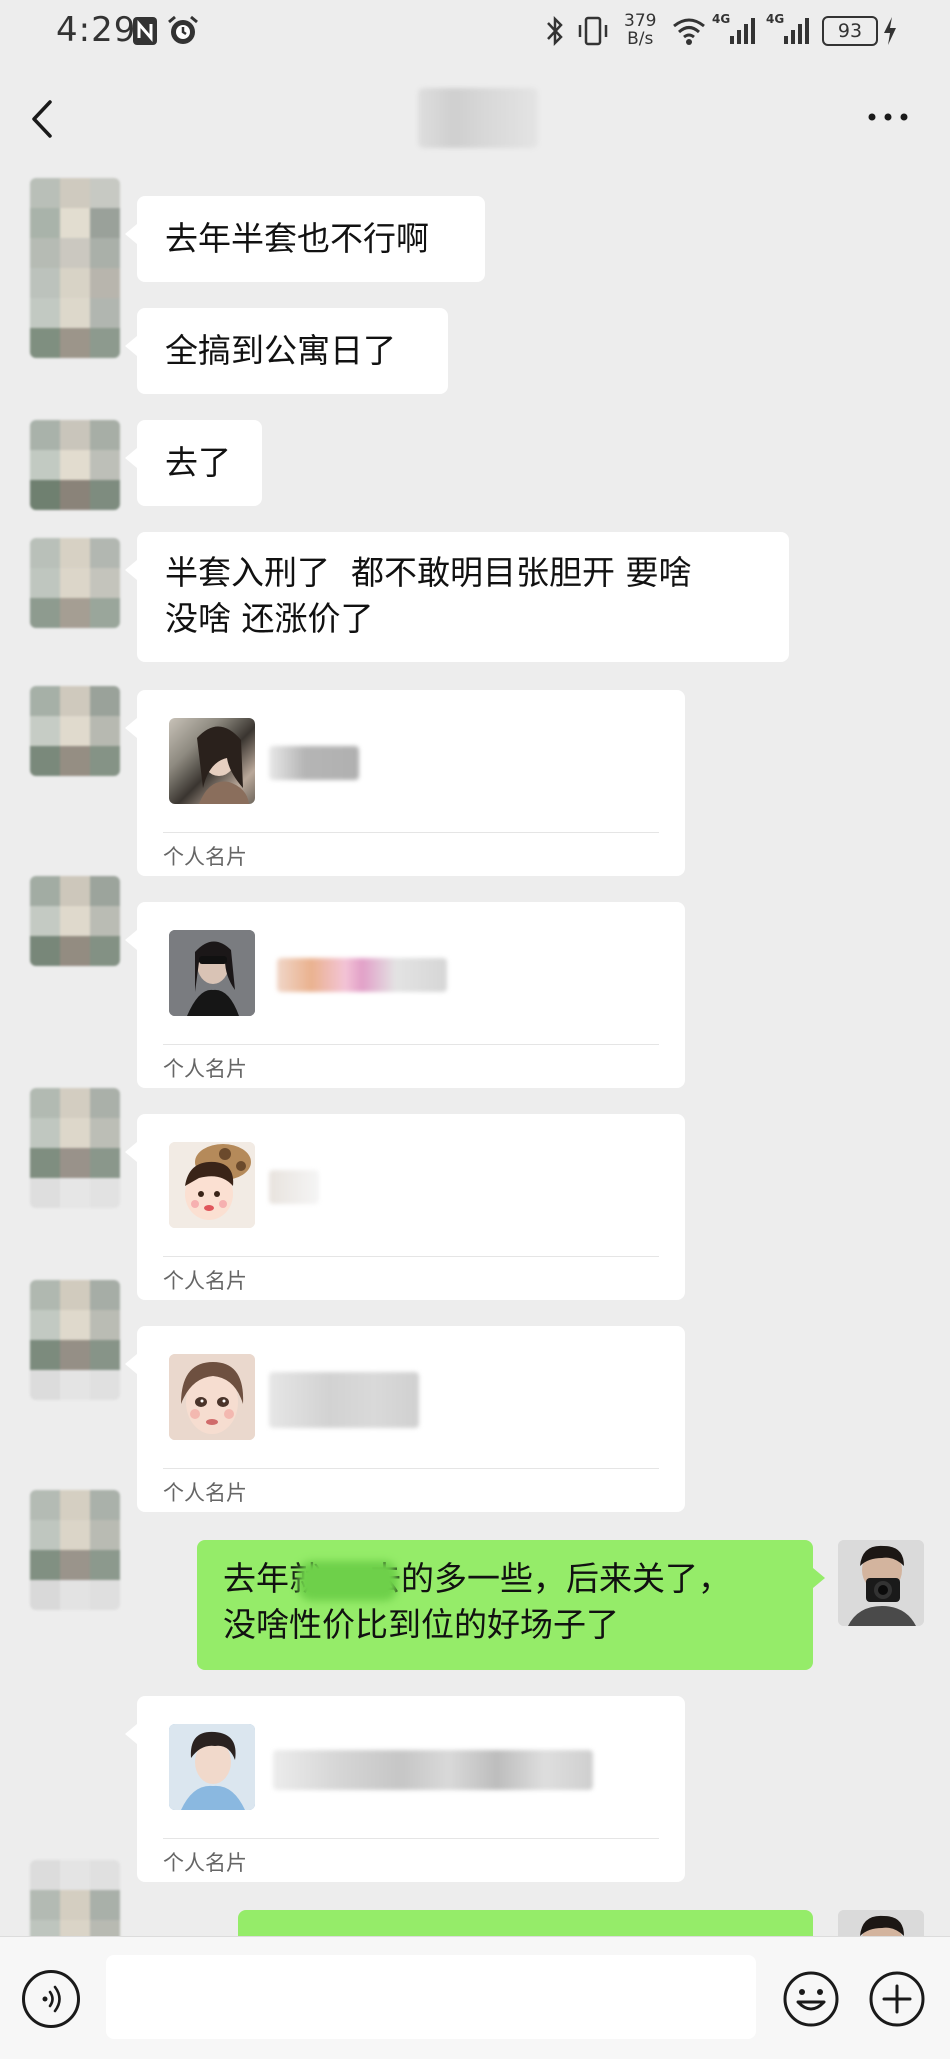  I want to click on emoji-icon, so click(811, 1999).